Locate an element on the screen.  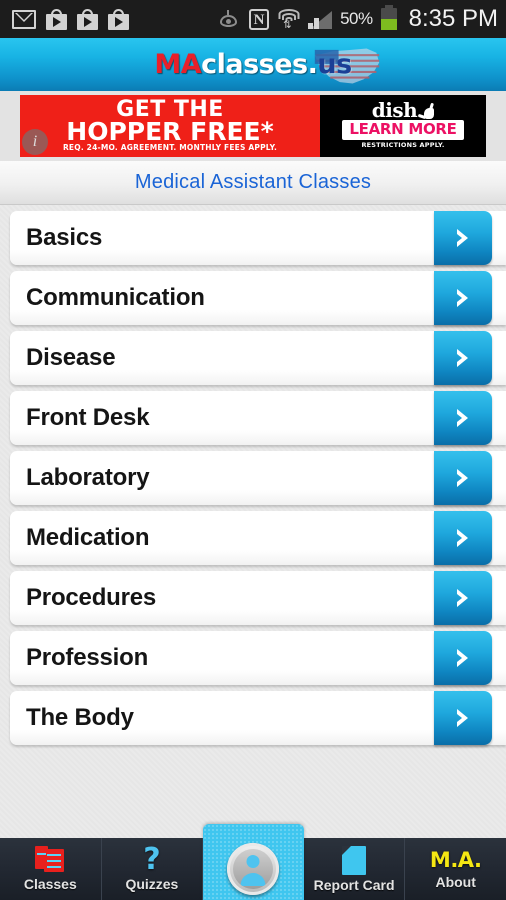
class-list-item: Communication is located at coordinates (258, 298).